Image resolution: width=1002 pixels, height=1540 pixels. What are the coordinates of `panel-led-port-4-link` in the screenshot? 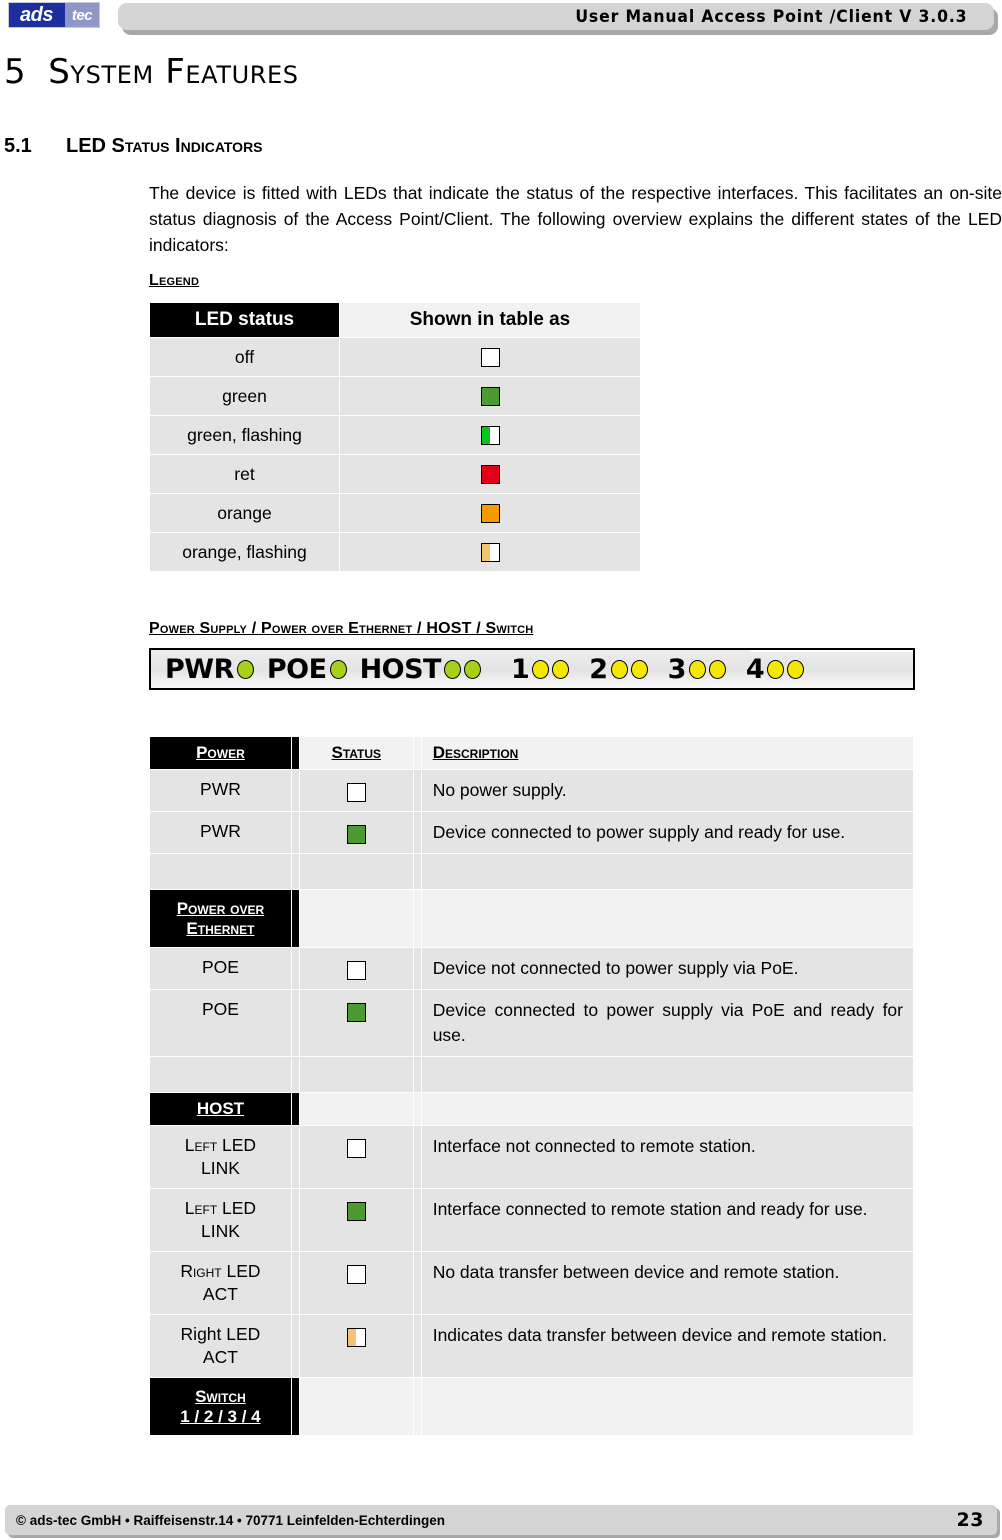 It's located at (776, 669).